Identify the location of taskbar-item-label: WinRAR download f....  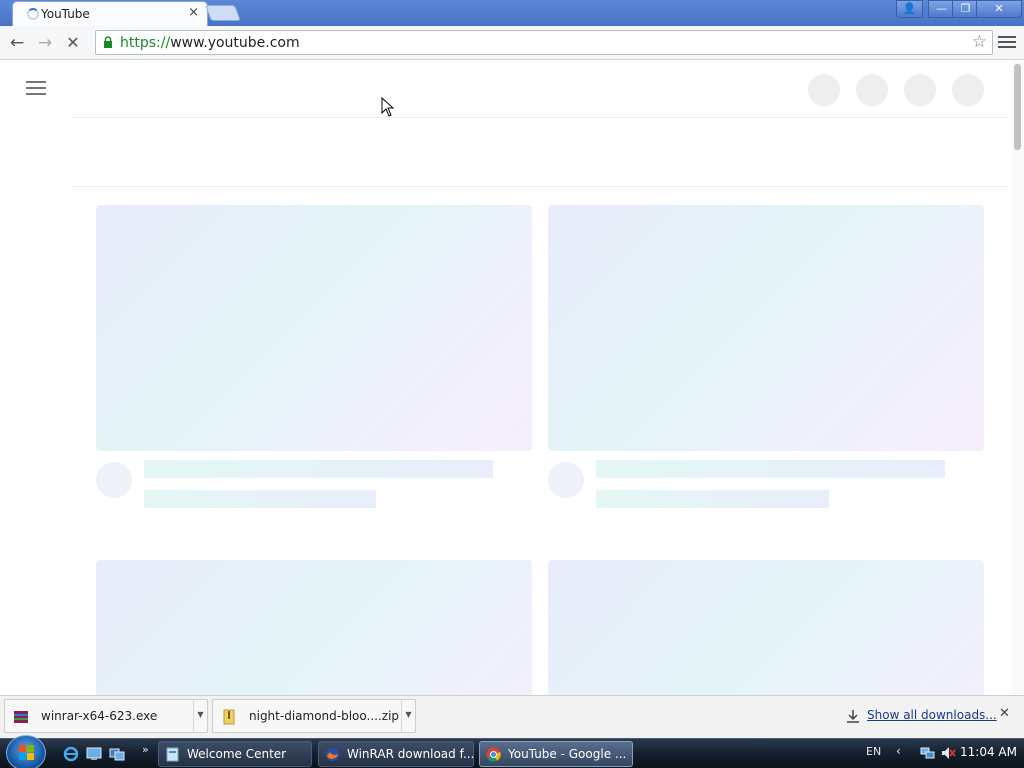
(411, 754).